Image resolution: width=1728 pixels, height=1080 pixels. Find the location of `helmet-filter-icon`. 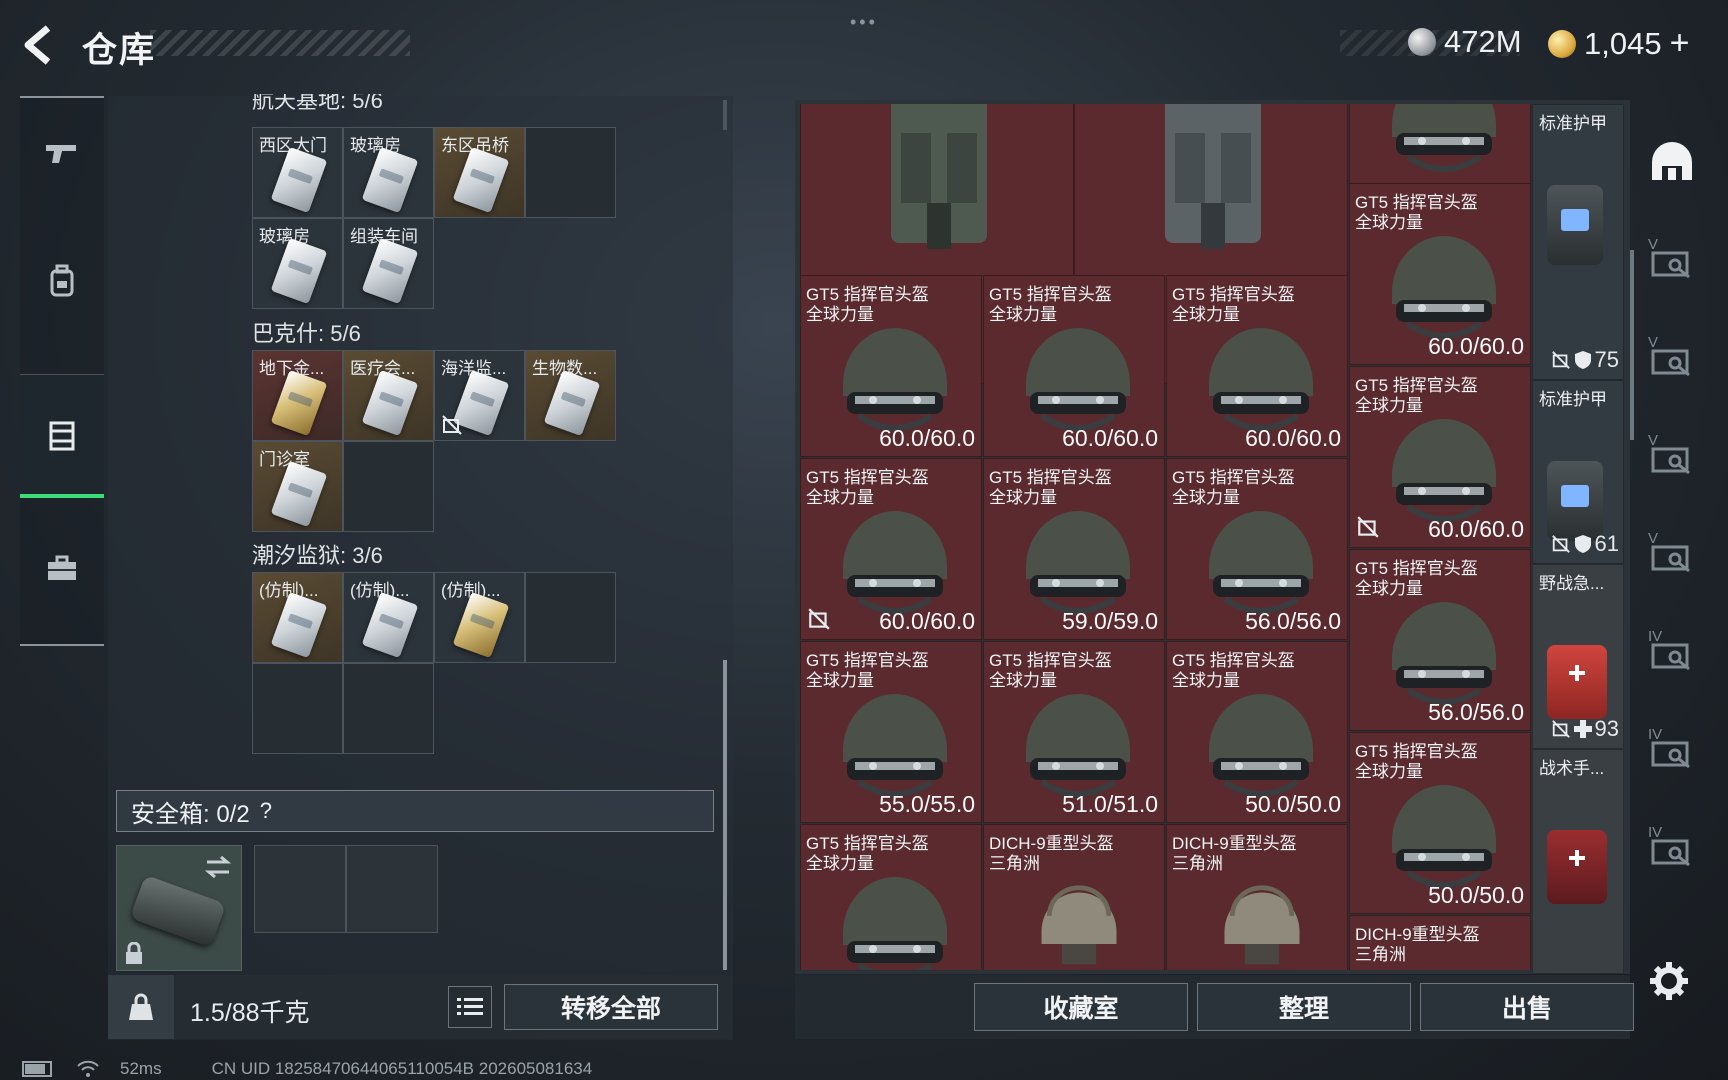

helmet-filter-icon is located at coordinates (1672, 161).